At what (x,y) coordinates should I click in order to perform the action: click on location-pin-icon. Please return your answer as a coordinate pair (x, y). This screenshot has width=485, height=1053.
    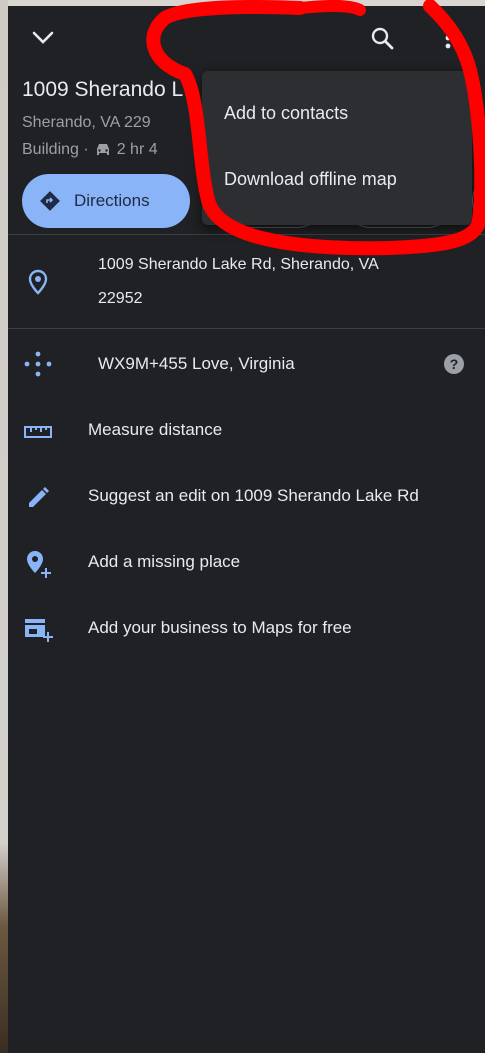
    Looking at the image, I should click on (38, 282).